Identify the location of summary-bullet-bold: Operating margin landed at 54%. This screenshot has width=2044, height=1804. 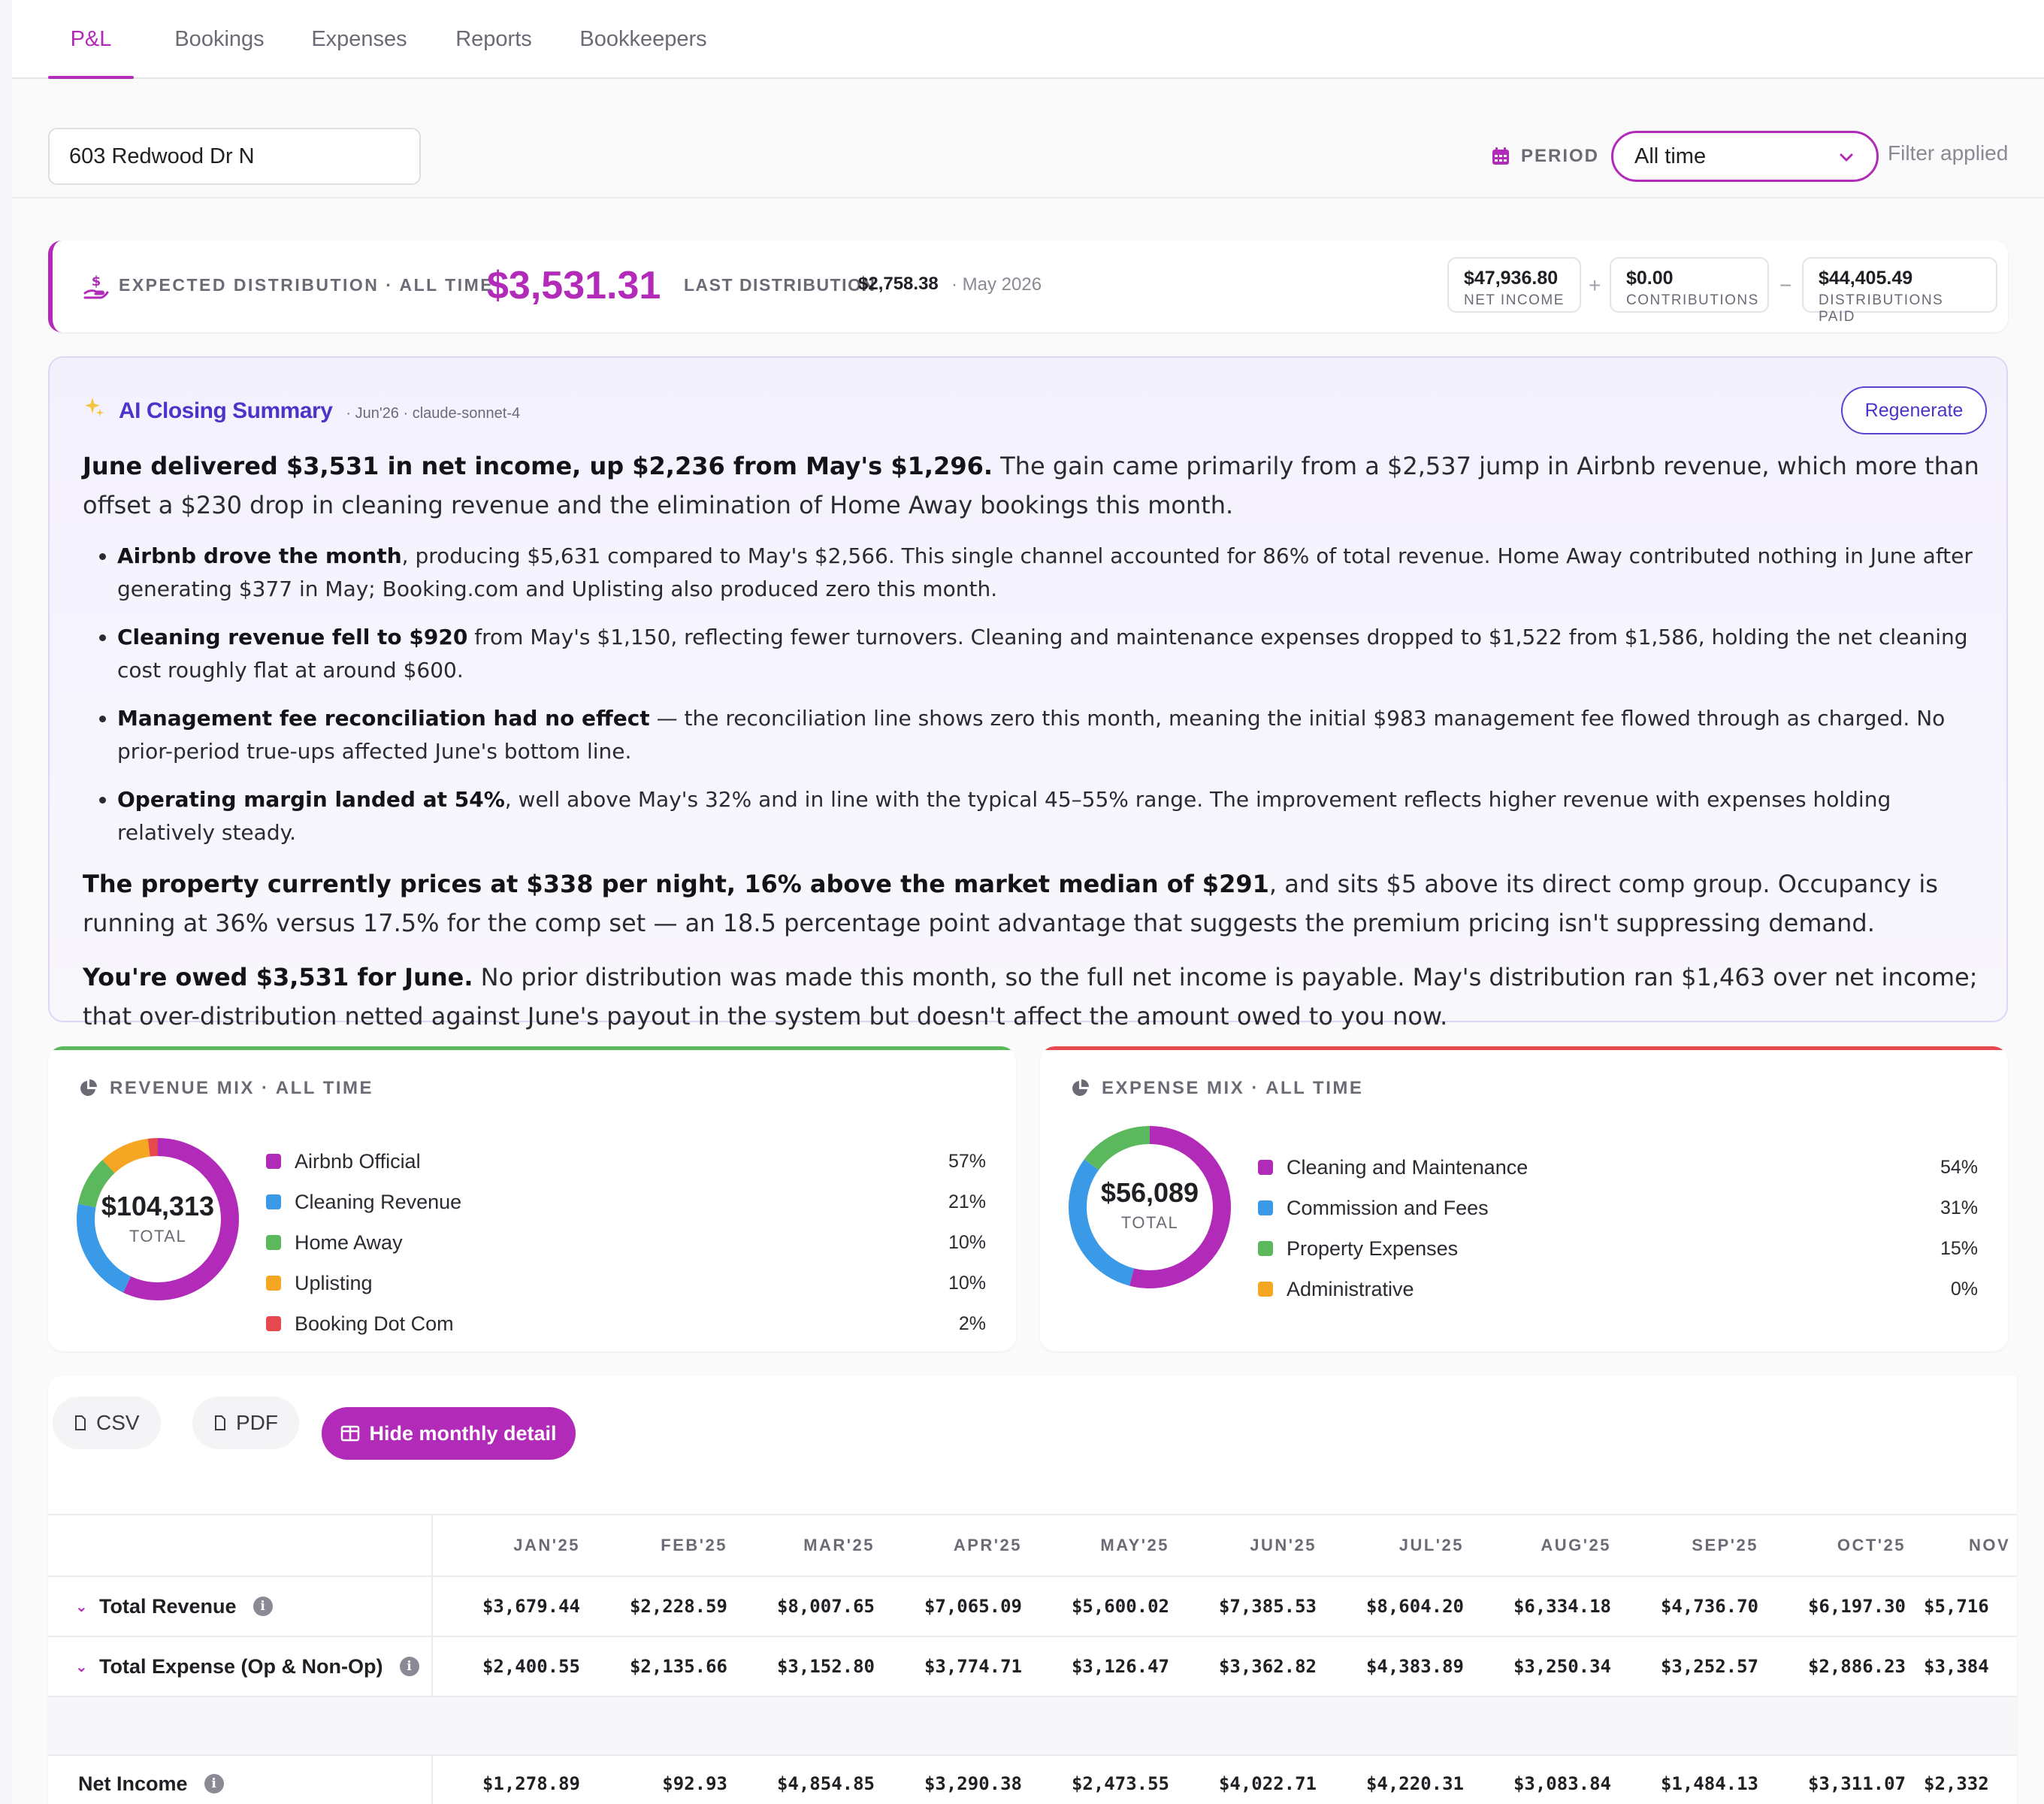
(311, 799).